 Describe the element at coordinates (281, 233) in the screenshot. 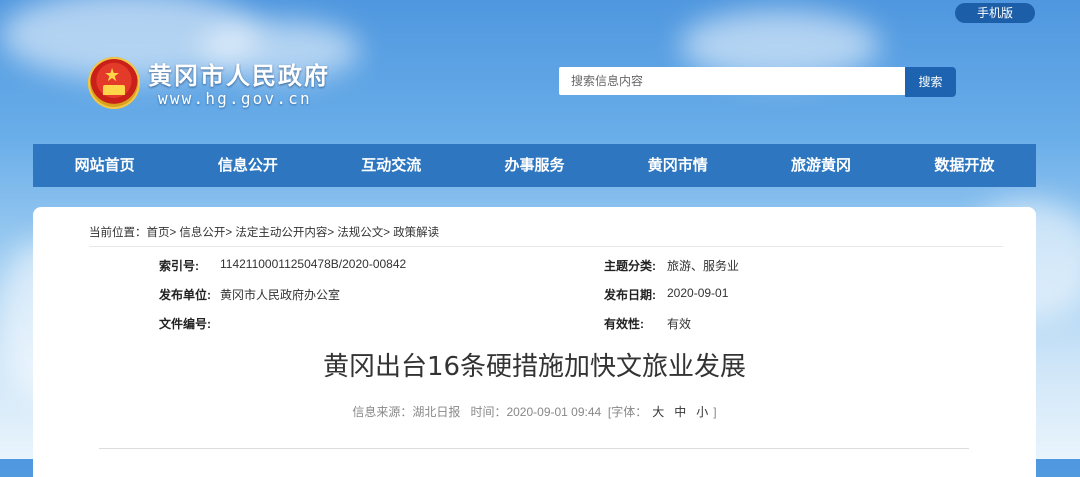

I see `breadcrumb-item-statutory: 法定主动公开内容` at that location.